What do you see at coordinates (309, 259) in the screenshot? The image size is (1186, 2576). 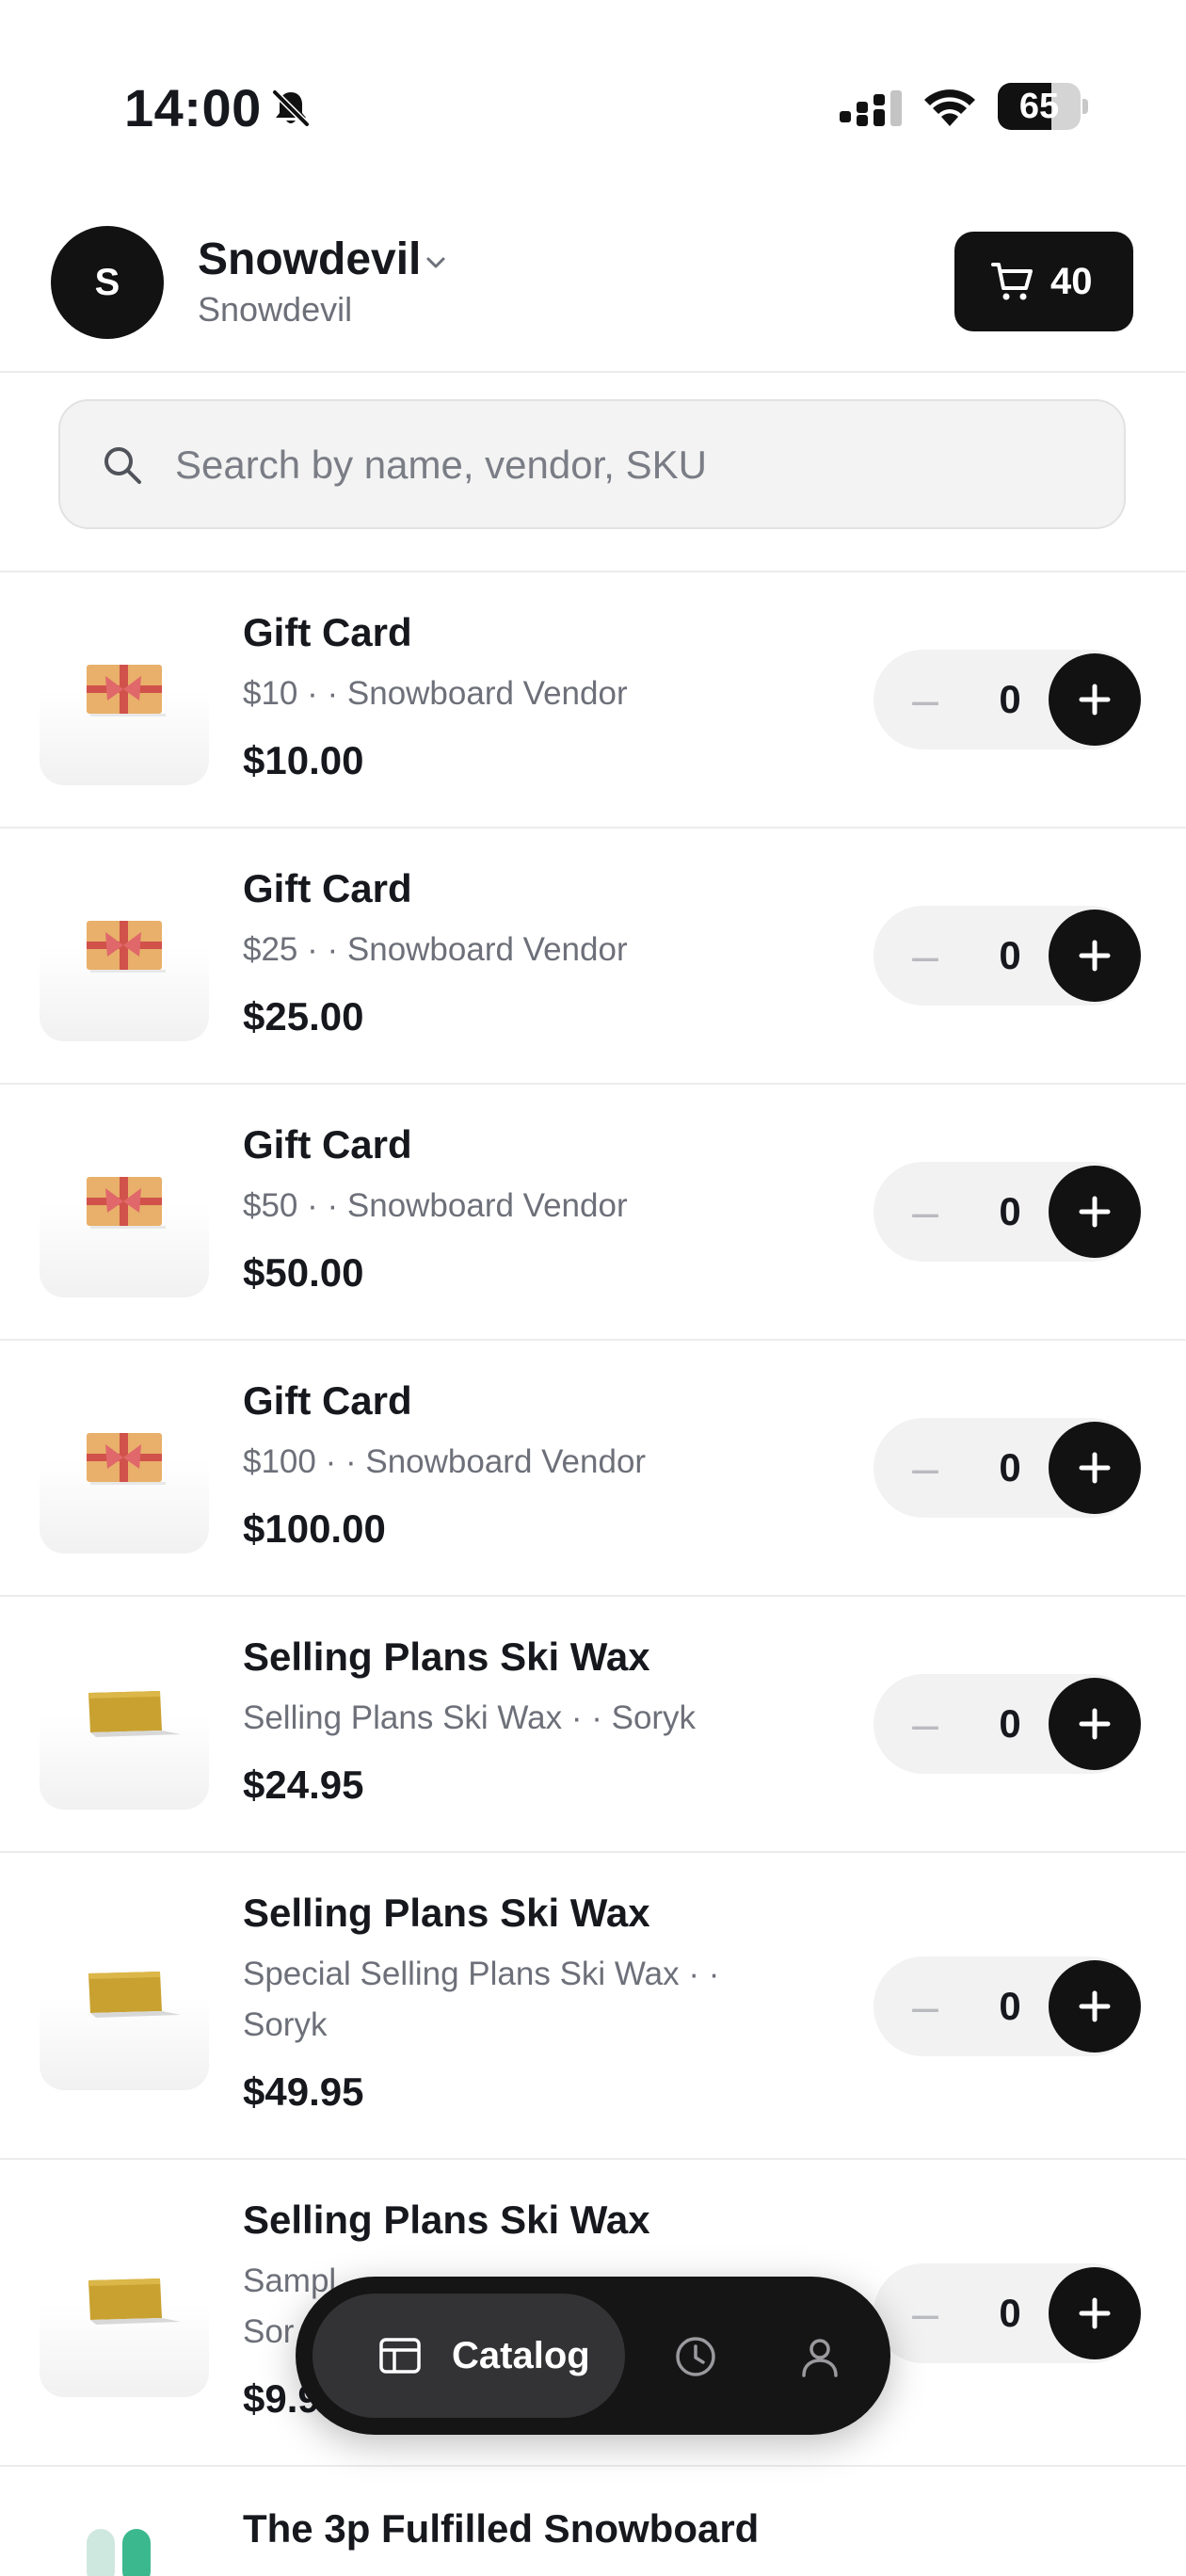 I see `shop-name: Snowdevil` at bounding box center [309, 259].